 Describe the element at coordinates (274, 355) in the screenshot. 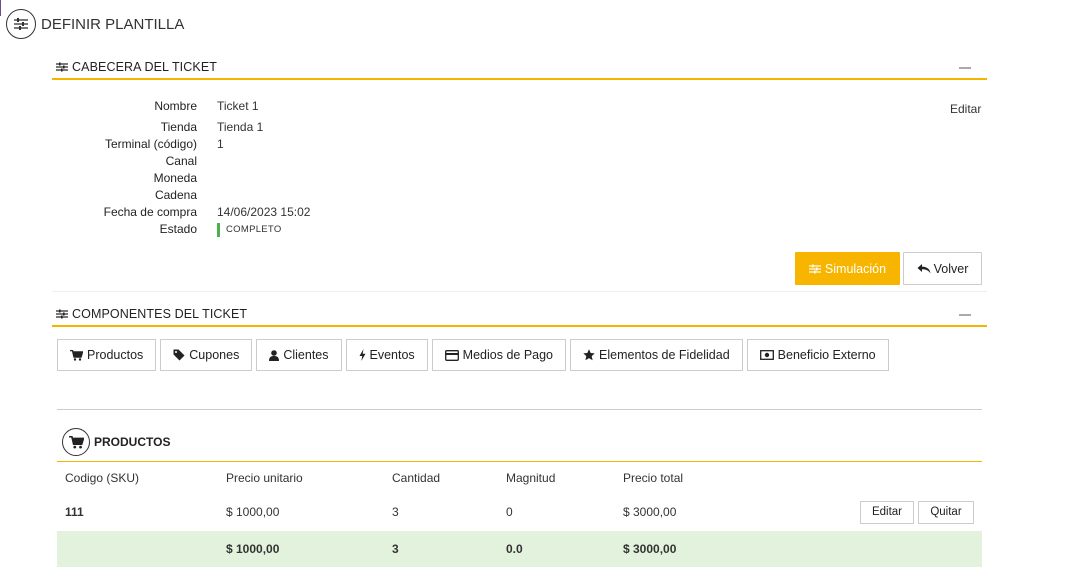

I see `user-icon` at that location.